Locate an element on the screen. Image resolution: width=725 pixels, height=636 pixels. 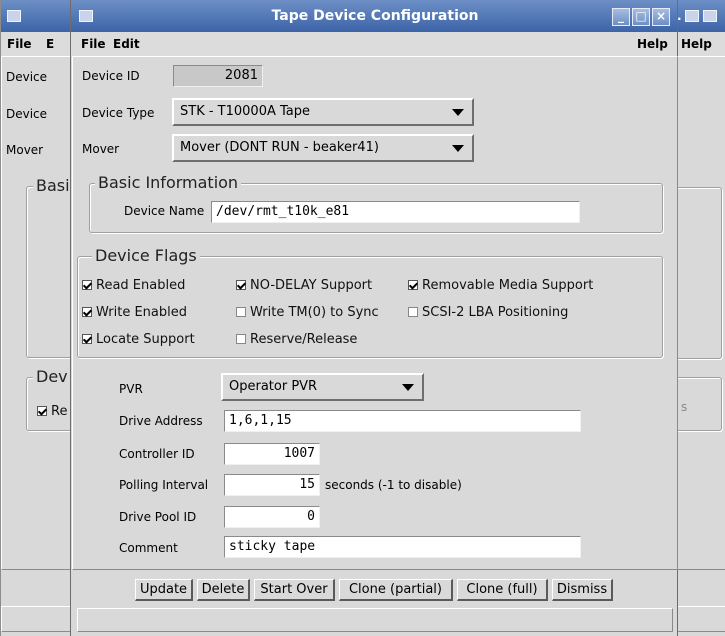
main-titlebar: Tape Device Configuration _ □ × is located at coordinates (374, 16).